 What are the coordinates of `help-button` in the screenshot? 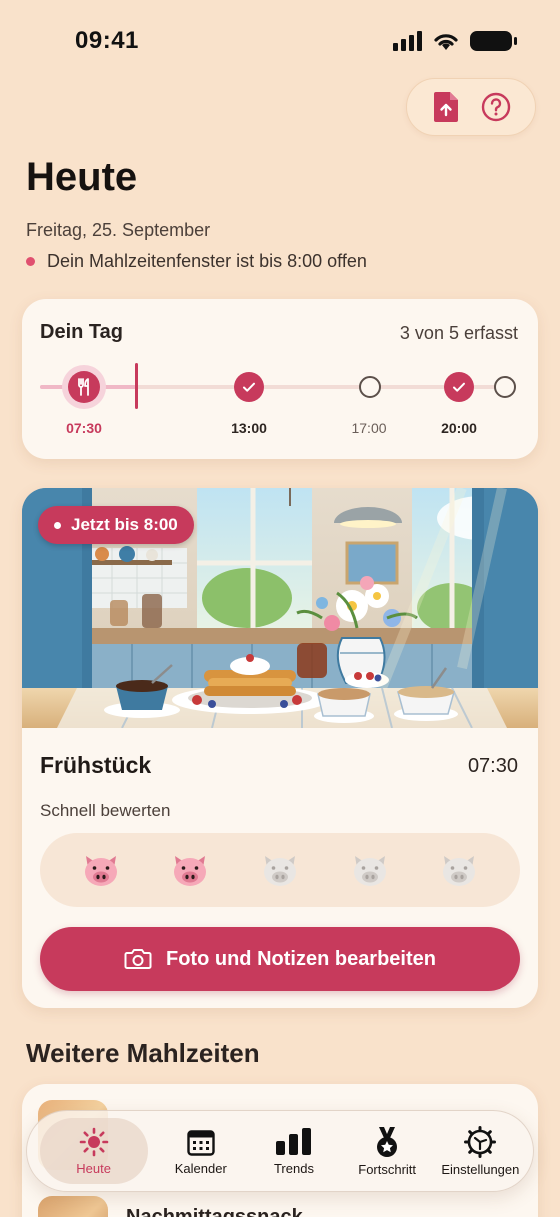 It's located at (496, 107).